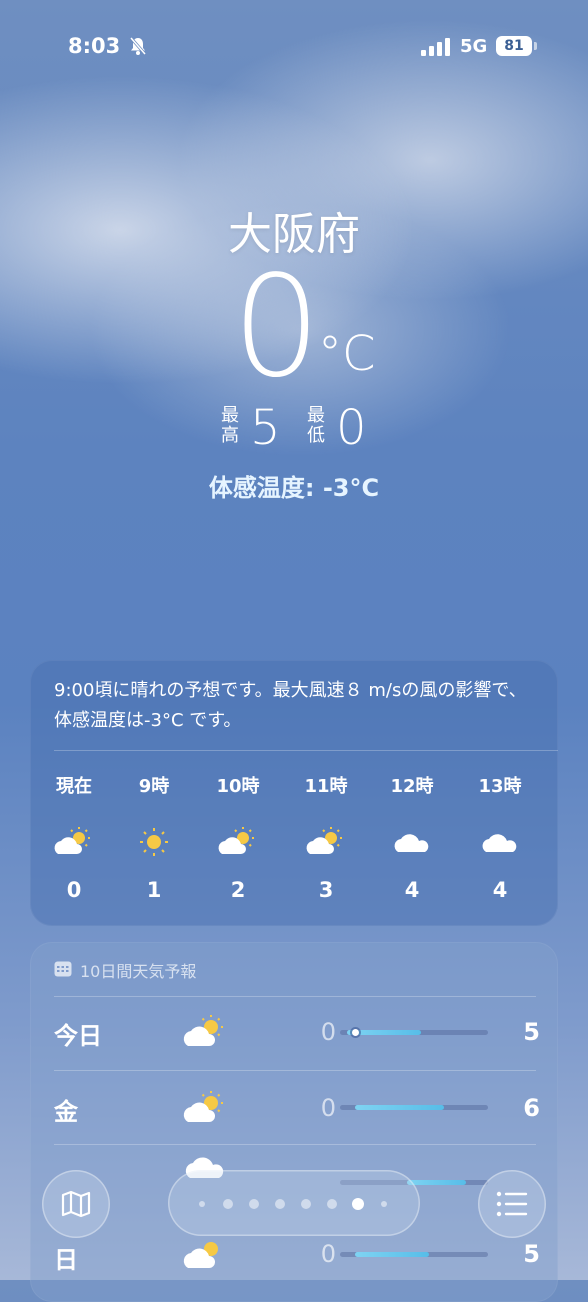 Image resolution: width=588 pixels, height=1302 pixels. What do you see at coordinates (138, 971) in the screenshot?
I see `ten-day-title: 10日間天気予報` at bounding box center [138, 971].